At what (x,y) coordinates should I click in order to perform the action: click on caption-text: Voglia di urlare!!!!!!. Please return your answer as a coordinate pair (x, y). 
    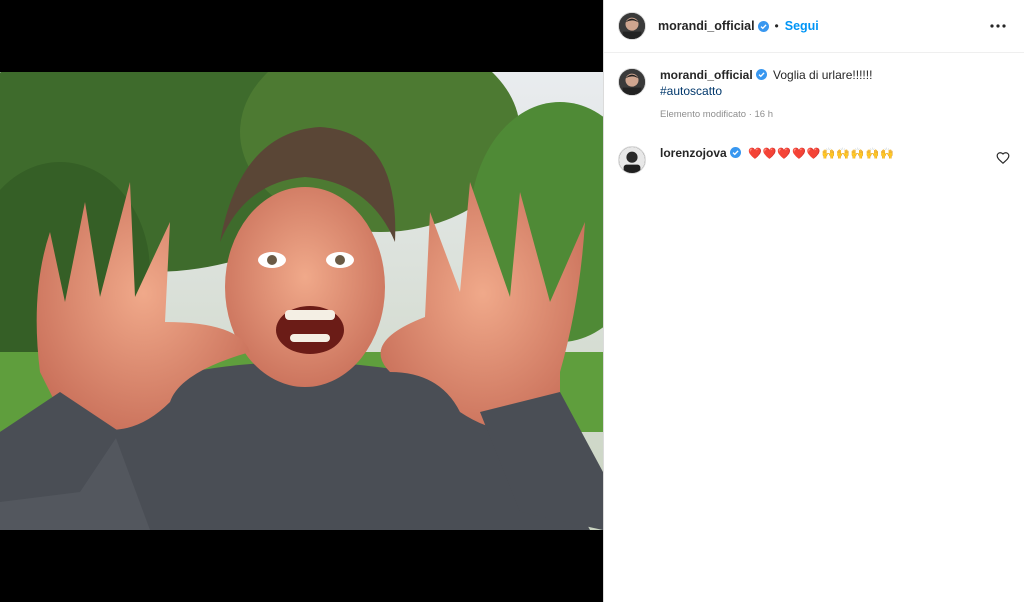
    Looking at the image, I should click on (823, 75).